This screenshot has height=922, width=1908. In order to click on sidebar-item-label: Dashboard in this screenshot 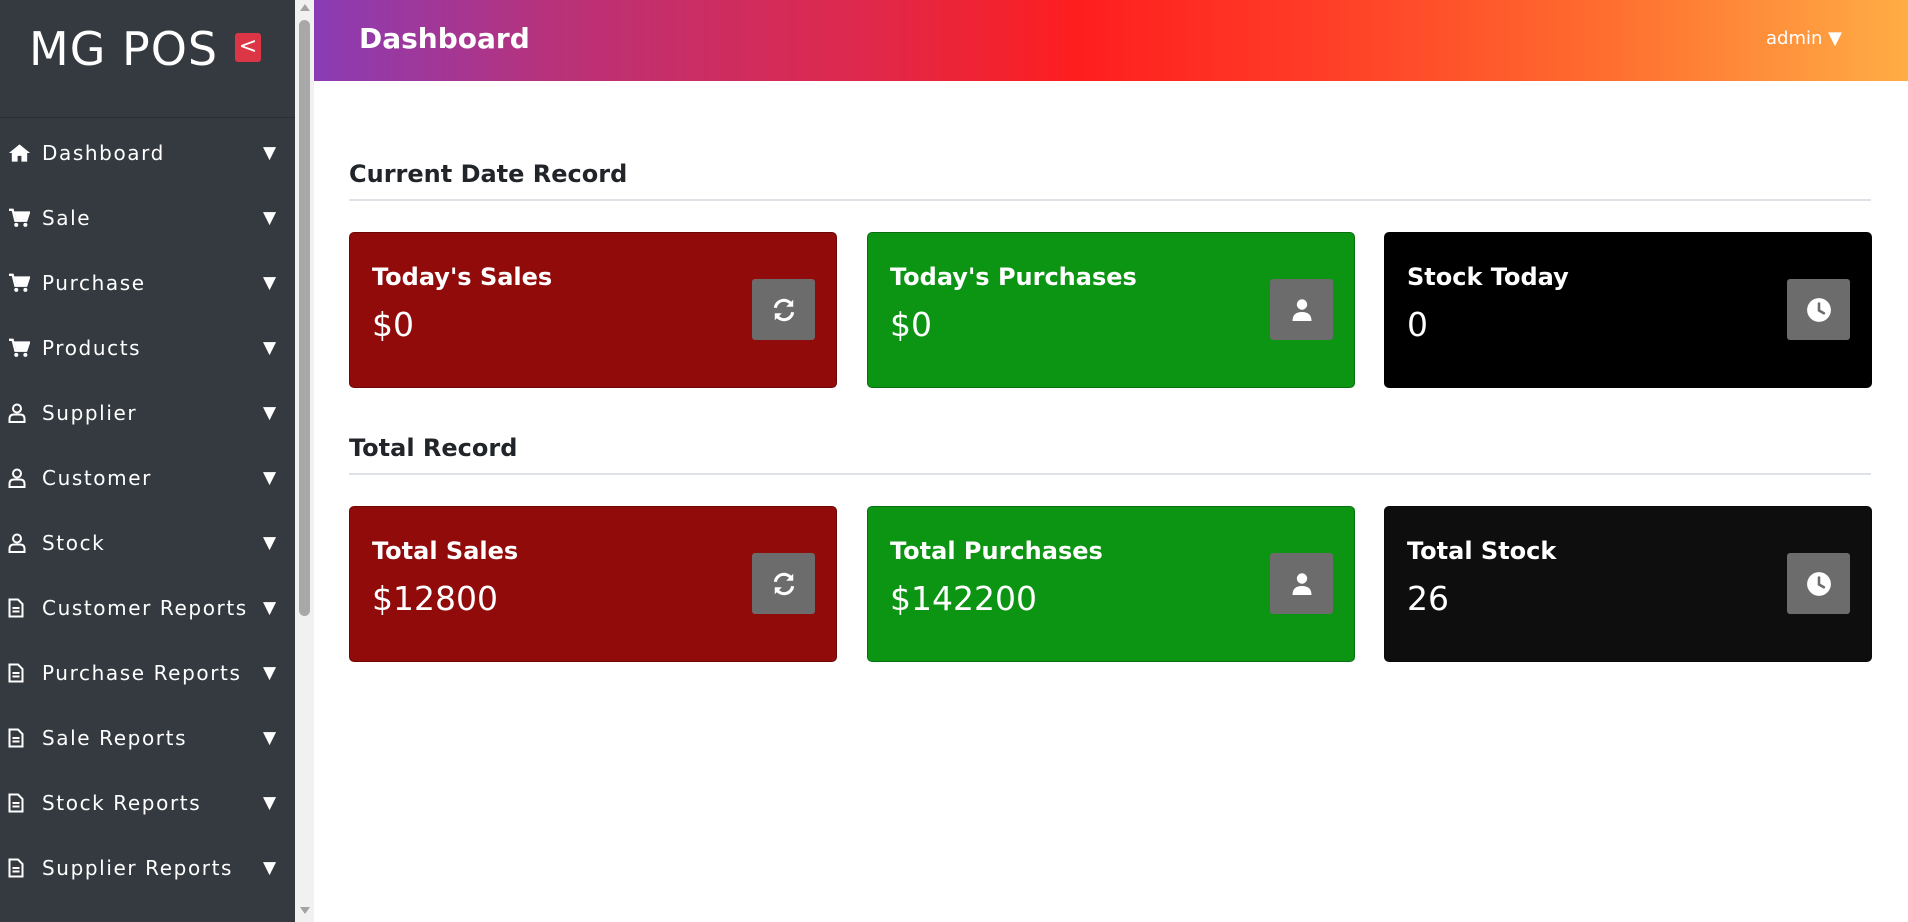, I will do `click(103, 152)`.